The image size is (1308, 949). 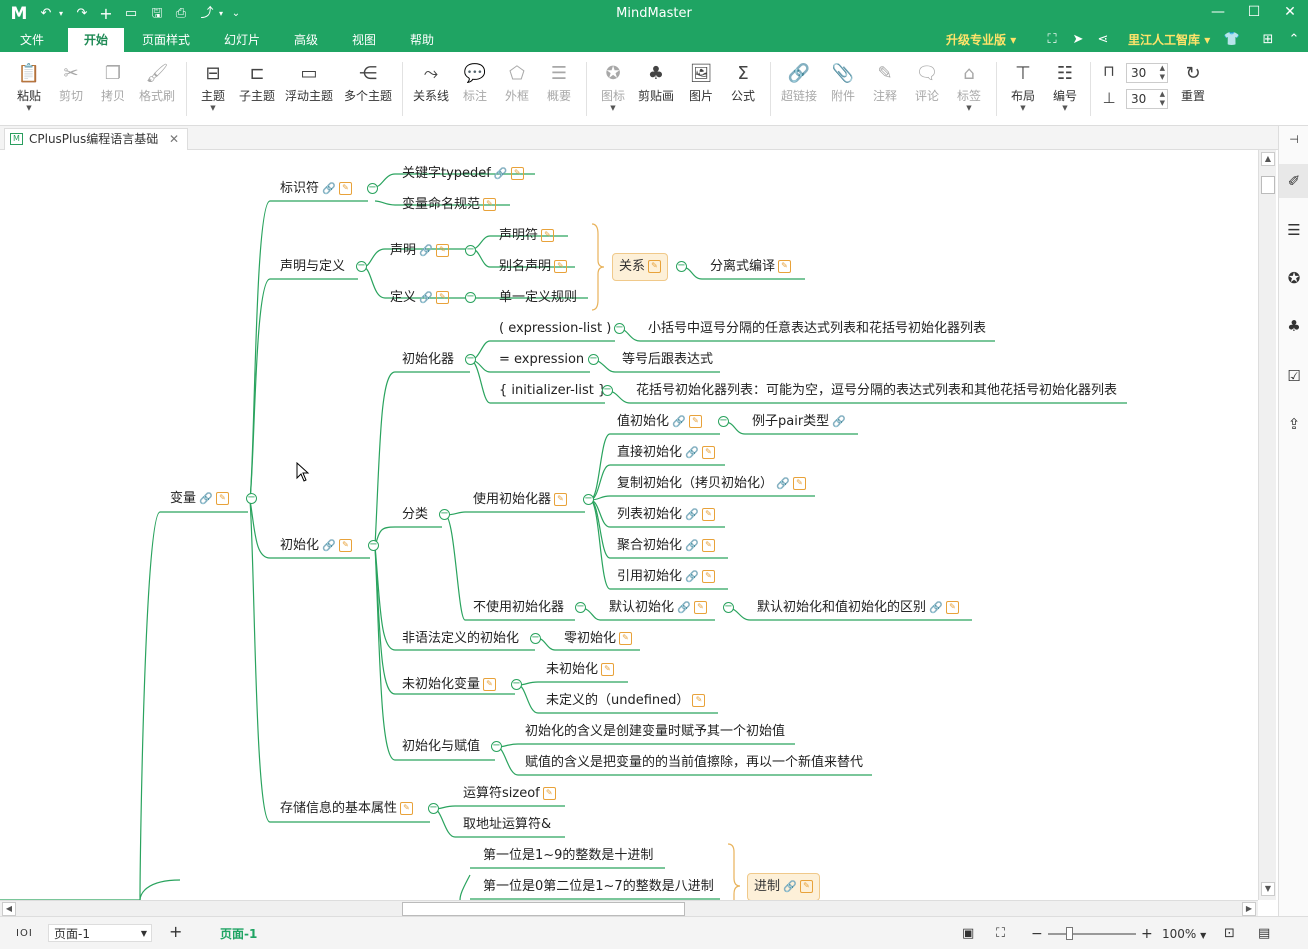 What do you see at coordinates (316, 546) in the screenshot?
I see `topic-init: 初始化 🔗 ✎` at bounding box center [316, 546].